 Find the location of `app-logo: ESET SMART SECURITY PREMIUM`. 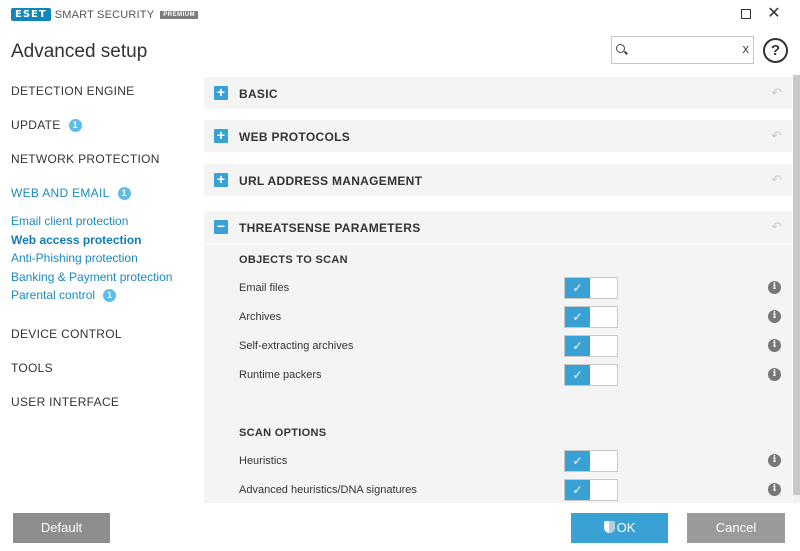

app-logo: ESET SMART SECURITY PREMIUM is located at coordinates (105, 14).